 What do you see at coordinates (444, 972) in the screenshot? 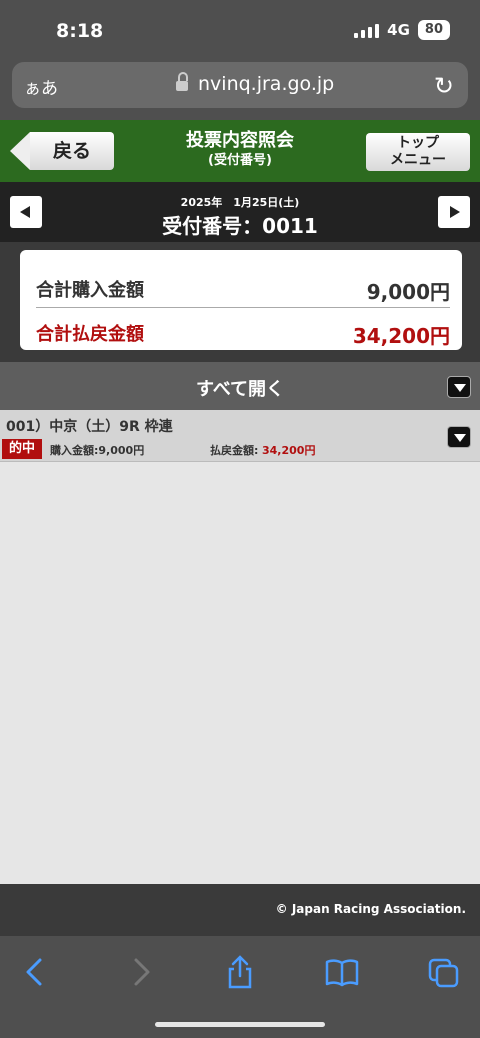
I see `tabs-icon` at bounding box center [444, 972].